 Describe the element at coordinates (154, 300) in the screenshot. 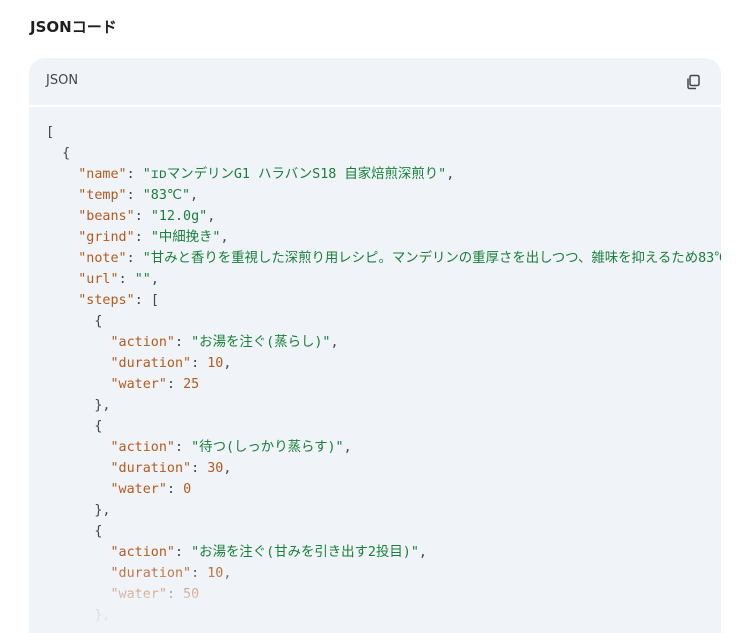

I see `code-value: [` at that location.